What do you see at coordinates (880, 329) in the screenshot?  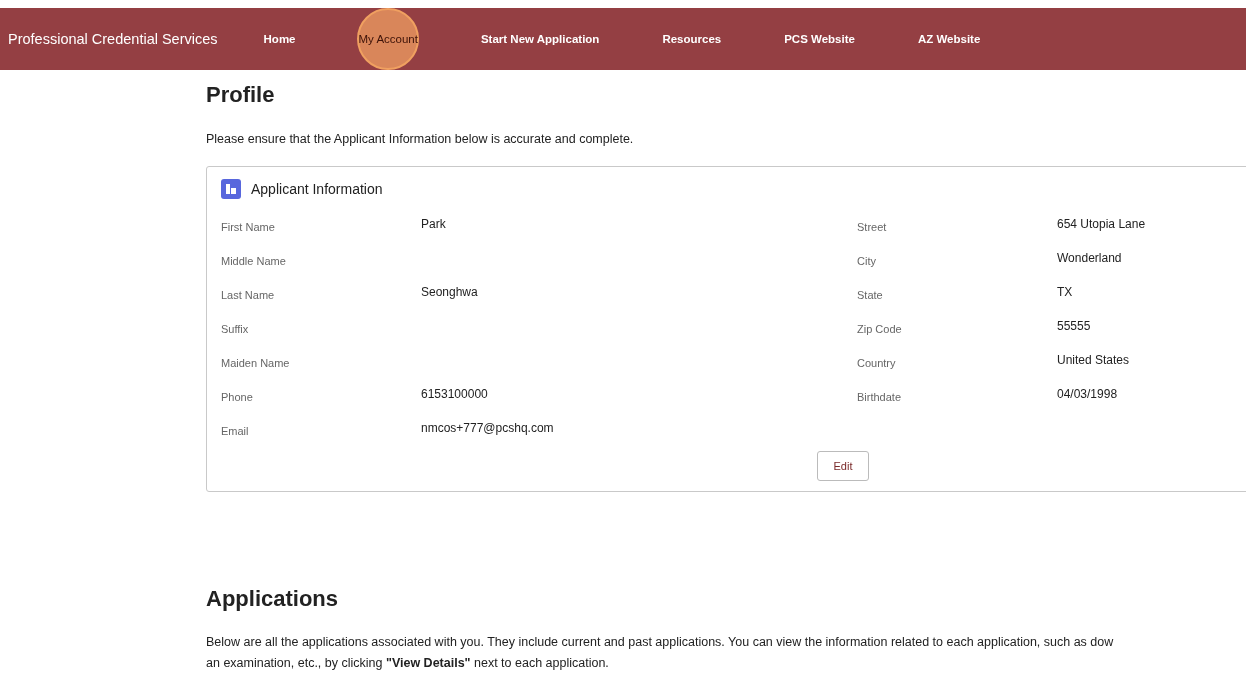 I see `field-label: Zip Code` at bounding box center [880, 329].